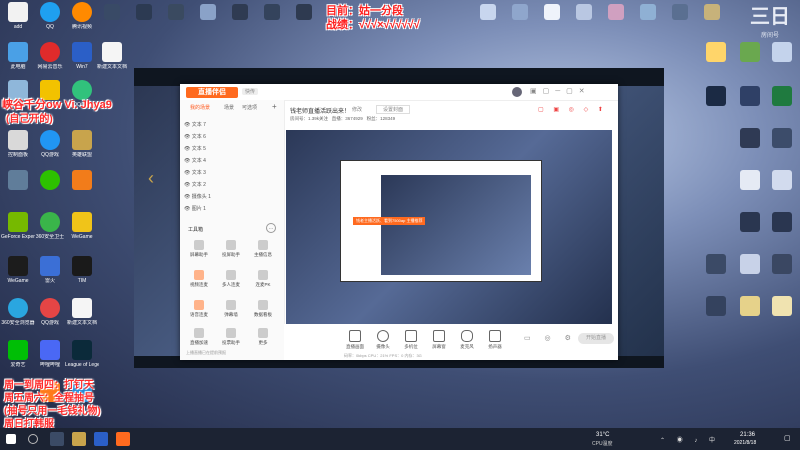  I want to click on scene-item: 👁 文本 2, so click(231, 185).